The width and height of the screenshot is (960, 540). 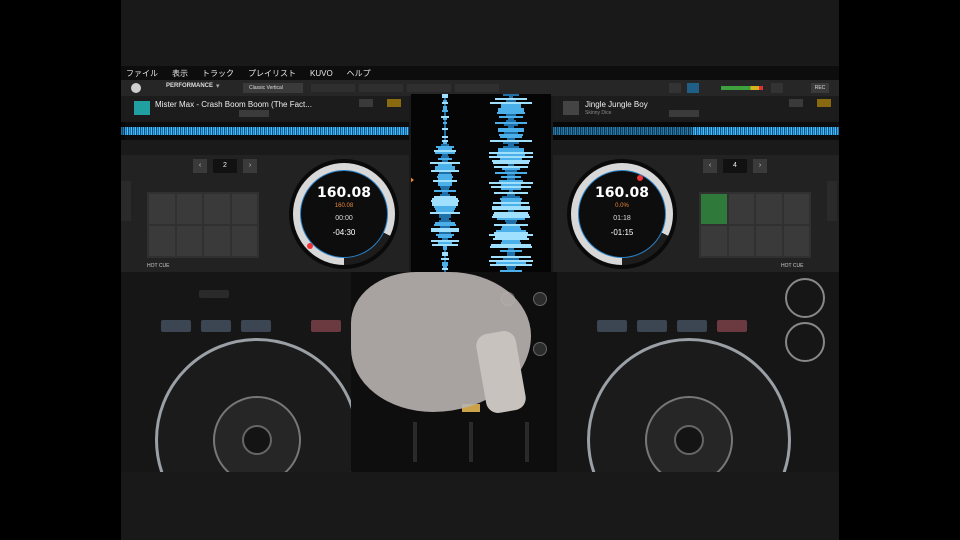 I want to click on menu-playlist: プレイリスト, so click(x=272, y=73).